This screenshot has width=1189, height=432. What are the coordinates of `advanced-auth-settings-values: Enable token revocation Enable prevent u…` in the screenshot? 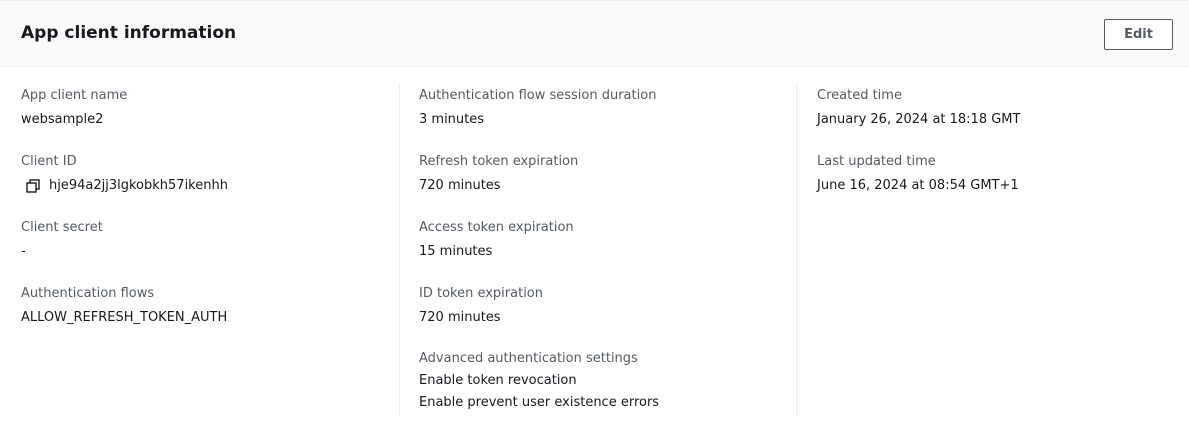 It's located at (604, 392).